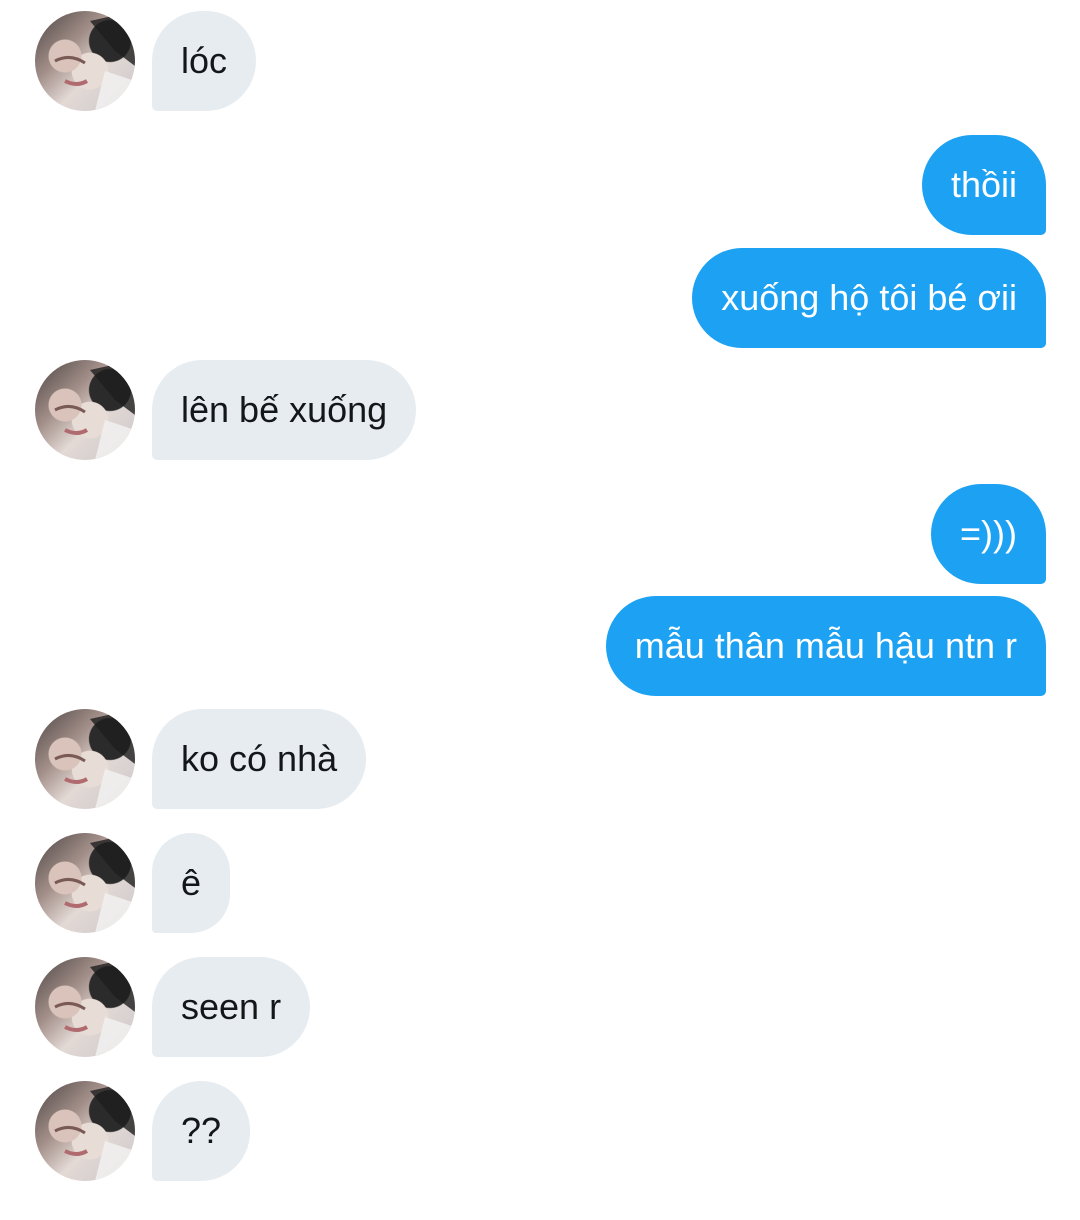  What do you see at coordinates (540, 646) in the screenshot?
I see `message-row: mẫu thân mẫu hậu ntn r` at bounding box center [540, 646].